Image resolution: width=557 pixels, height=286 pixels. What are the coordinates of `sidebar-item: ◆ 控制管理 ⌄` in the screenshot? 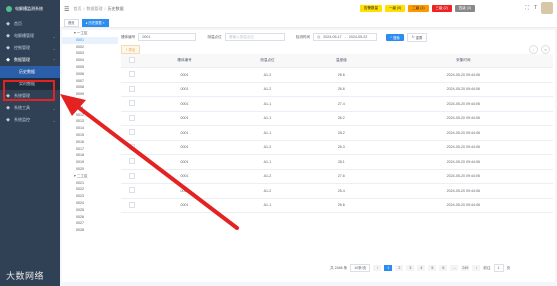 It's located at (30, 48).